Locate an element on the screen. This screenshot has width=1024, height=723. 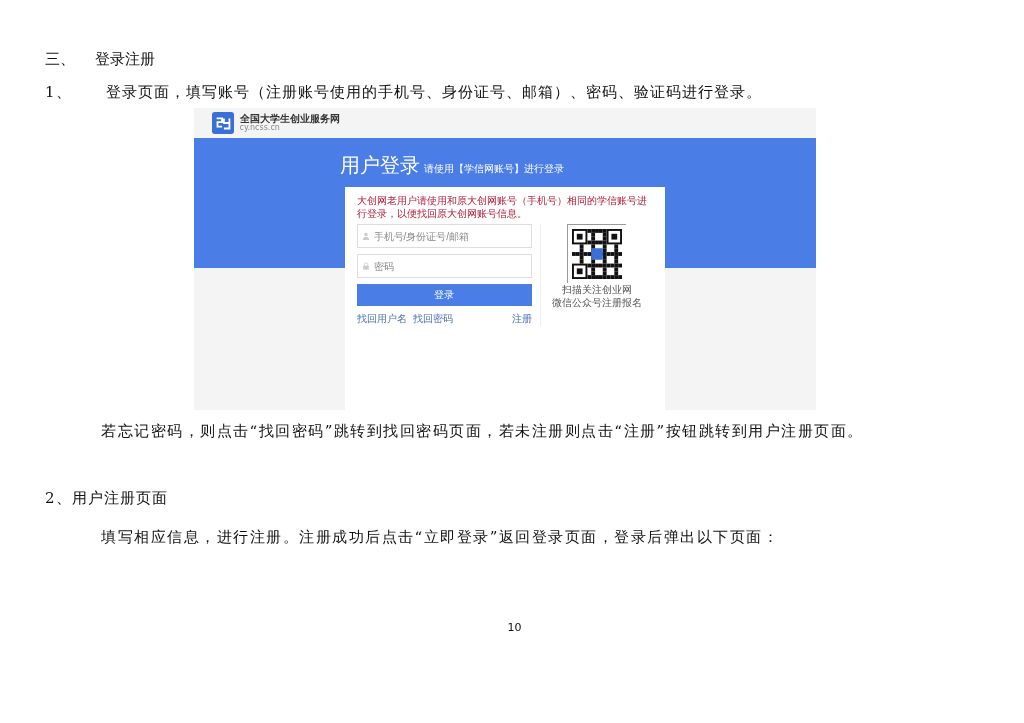
input-field: 密码 is located at coordinates (444, 266).